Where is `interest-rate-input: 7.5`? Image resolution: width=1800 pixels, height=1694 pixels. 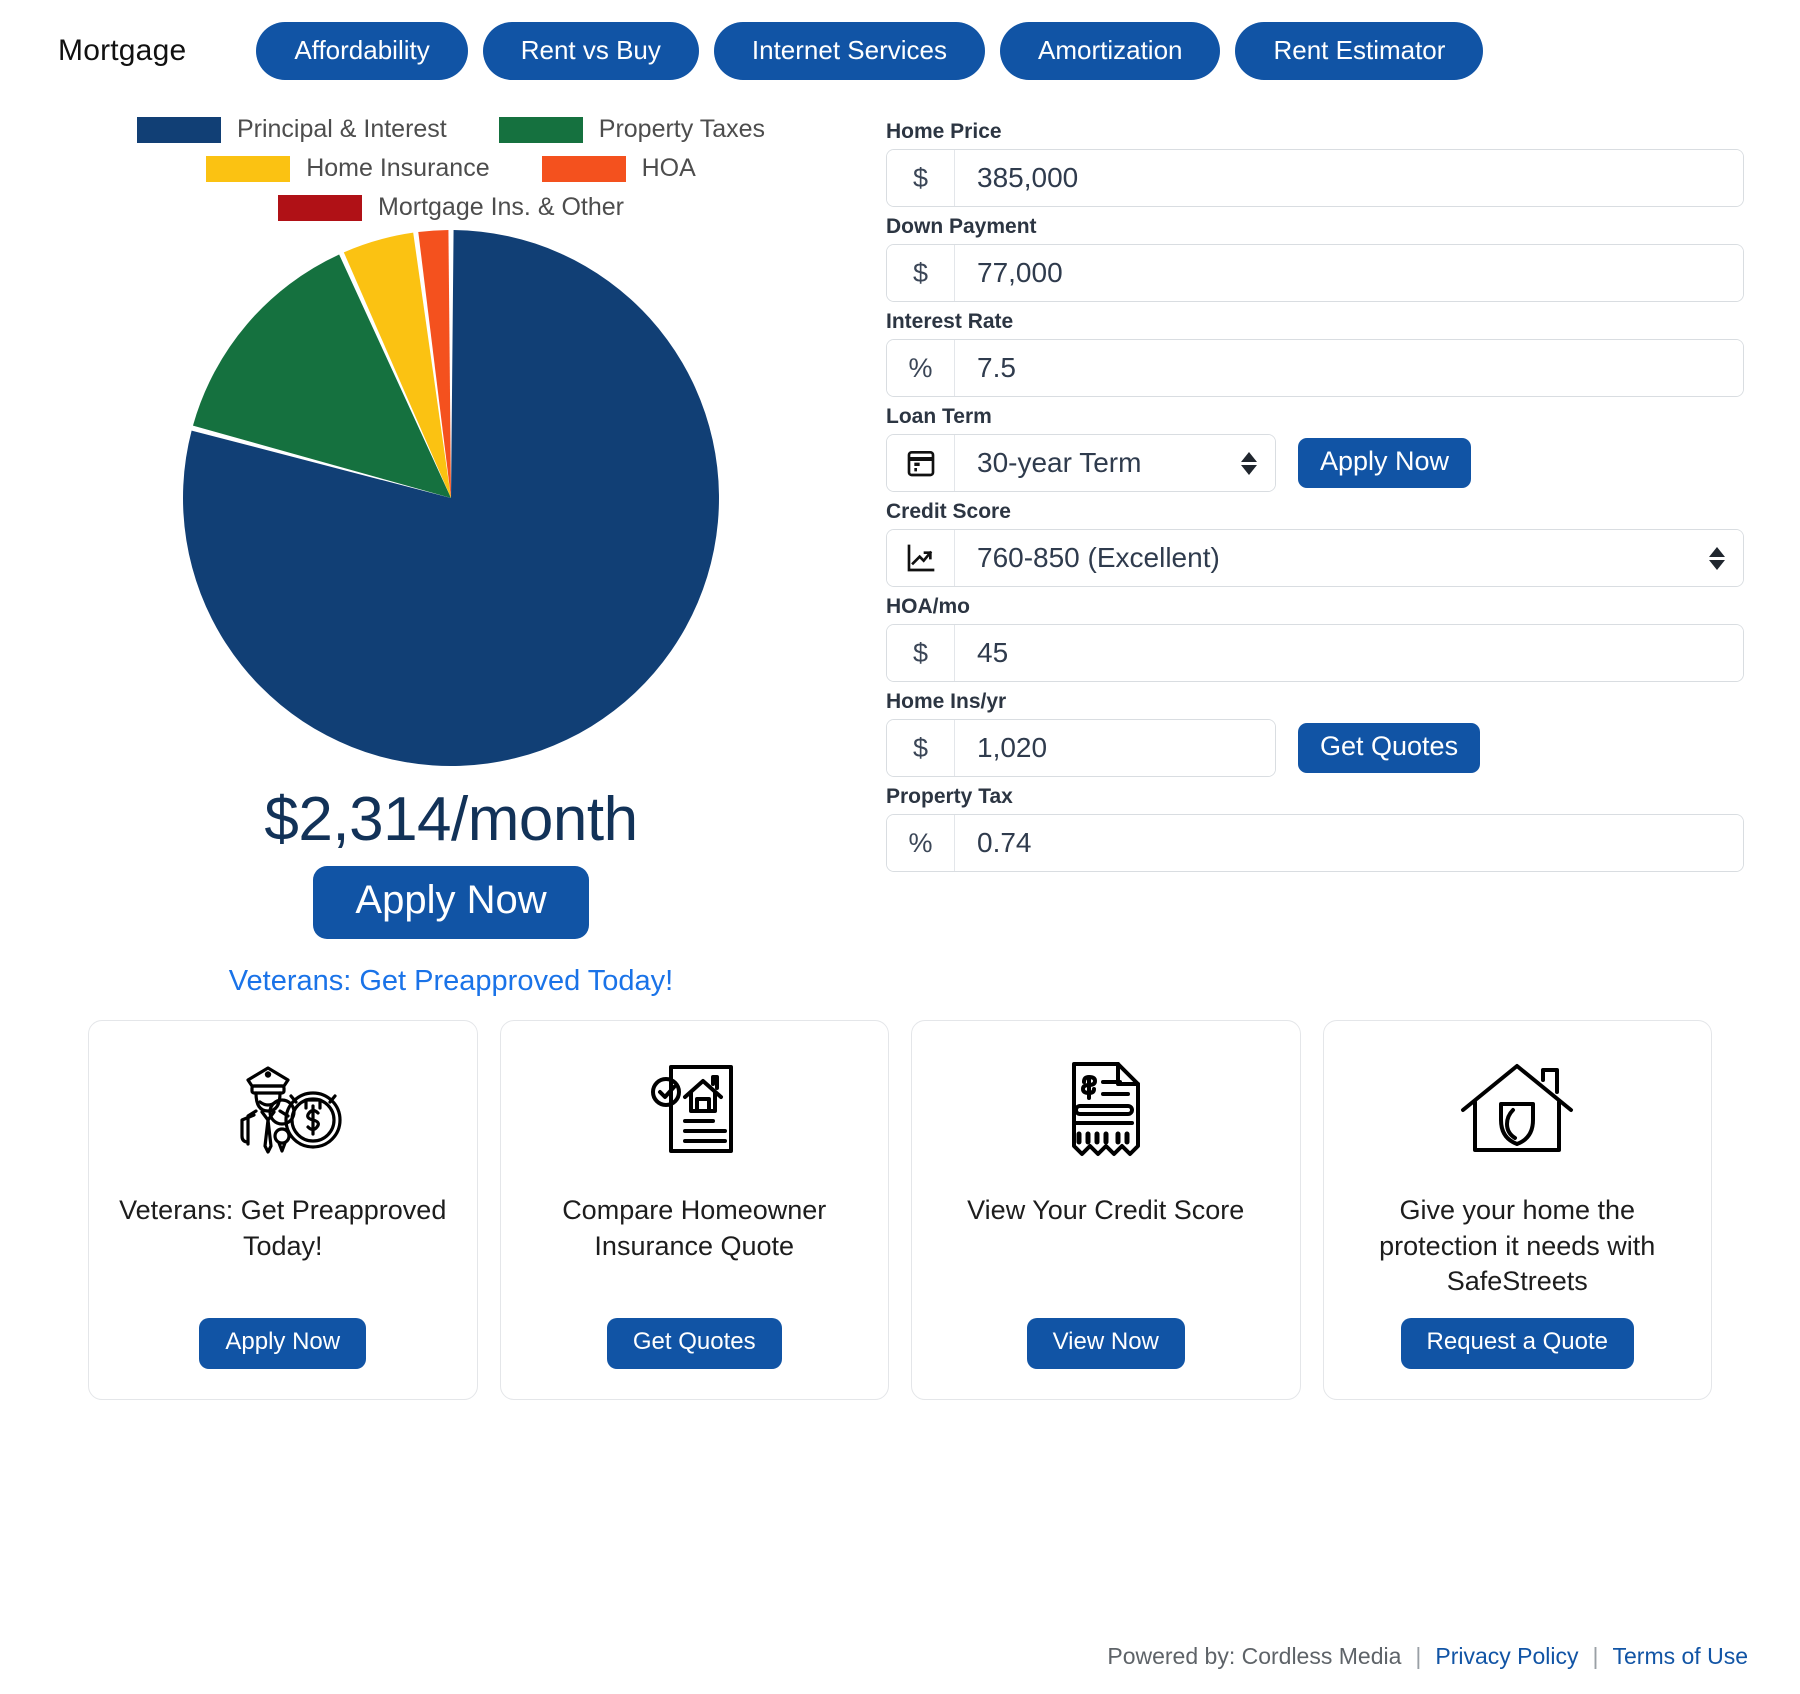
interest-rate-input: 7.5 is located at coordinates (1349, 368).